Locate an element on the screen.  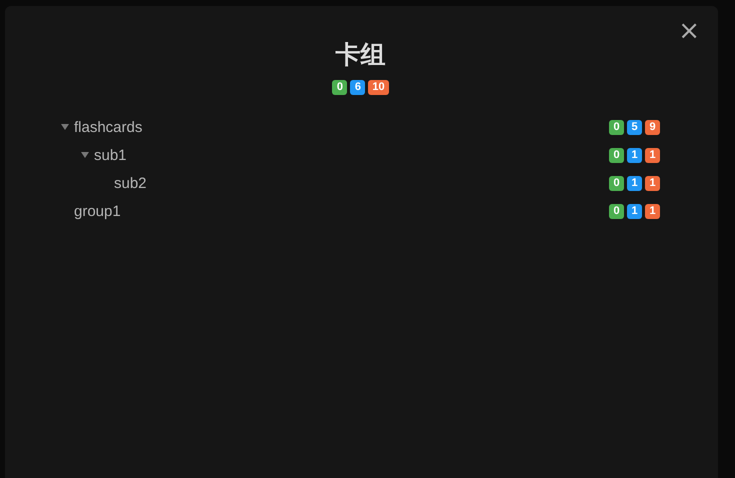
count-badge: 6 is located at coordinates (358, 87).